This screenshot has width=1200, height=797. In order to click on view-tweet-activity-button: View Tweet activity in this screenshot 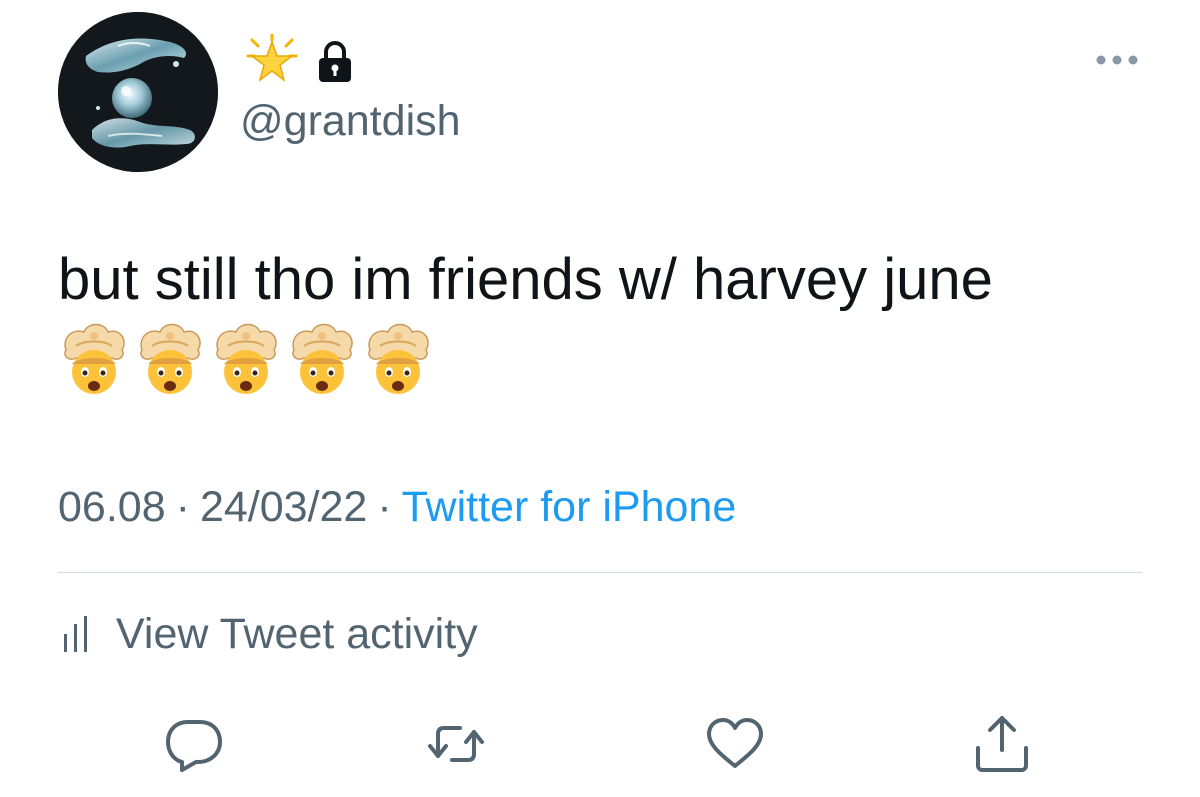, I will do `click(269, 634)`.